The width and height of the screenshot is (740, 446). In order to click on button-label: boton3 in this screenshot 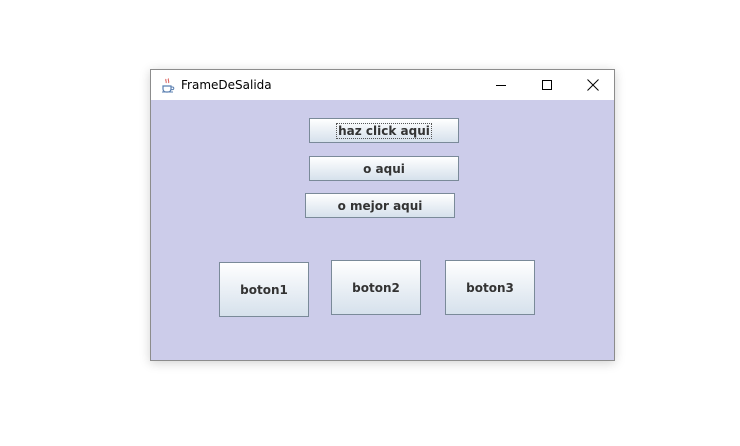, I will do `click(490, 287)`.